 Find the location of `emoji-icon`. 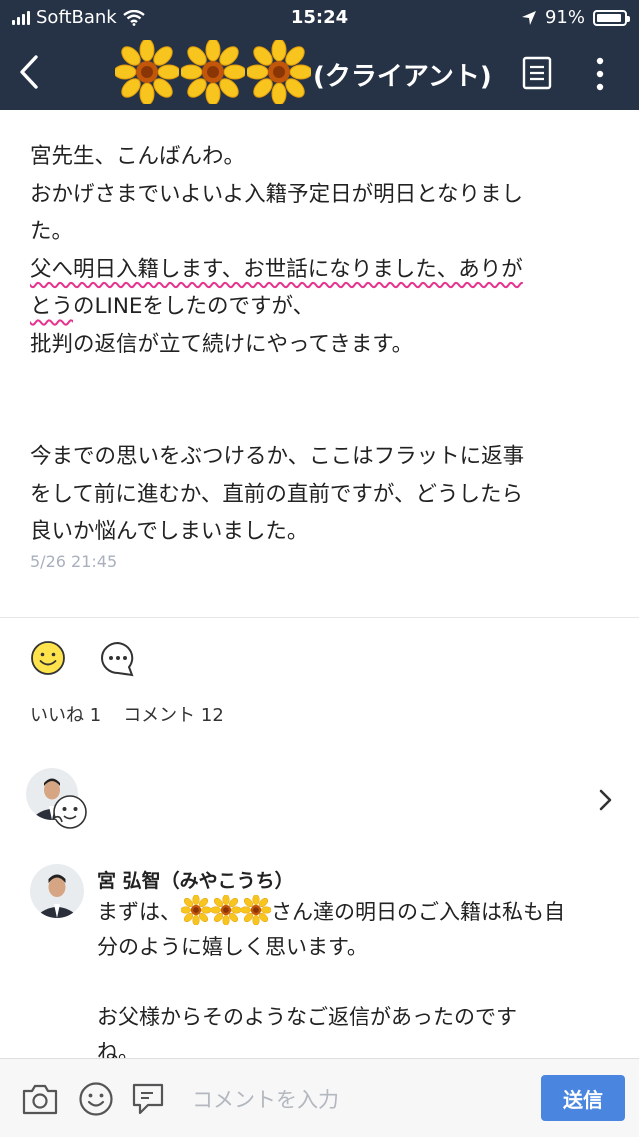

emoji-icon is located at coordinates (96, 1099).